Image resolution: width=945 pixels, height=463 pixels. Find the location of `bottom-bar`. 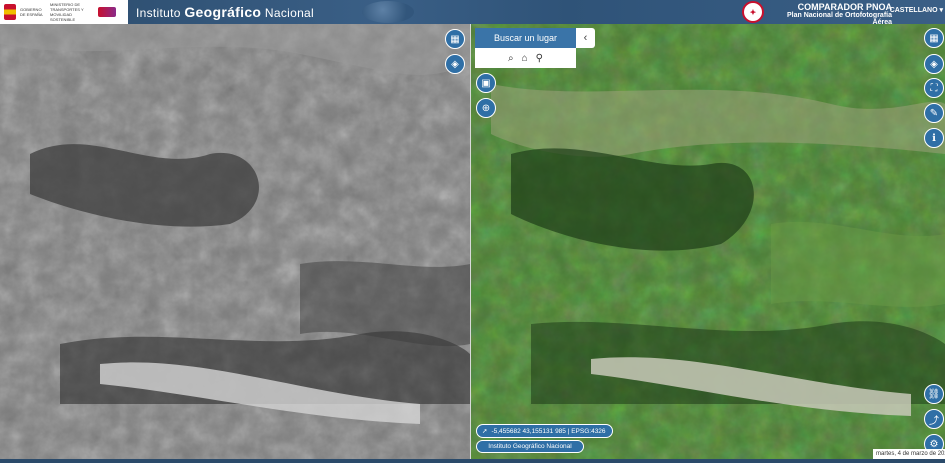

bottom-bar is located at coordinates (472, 461).